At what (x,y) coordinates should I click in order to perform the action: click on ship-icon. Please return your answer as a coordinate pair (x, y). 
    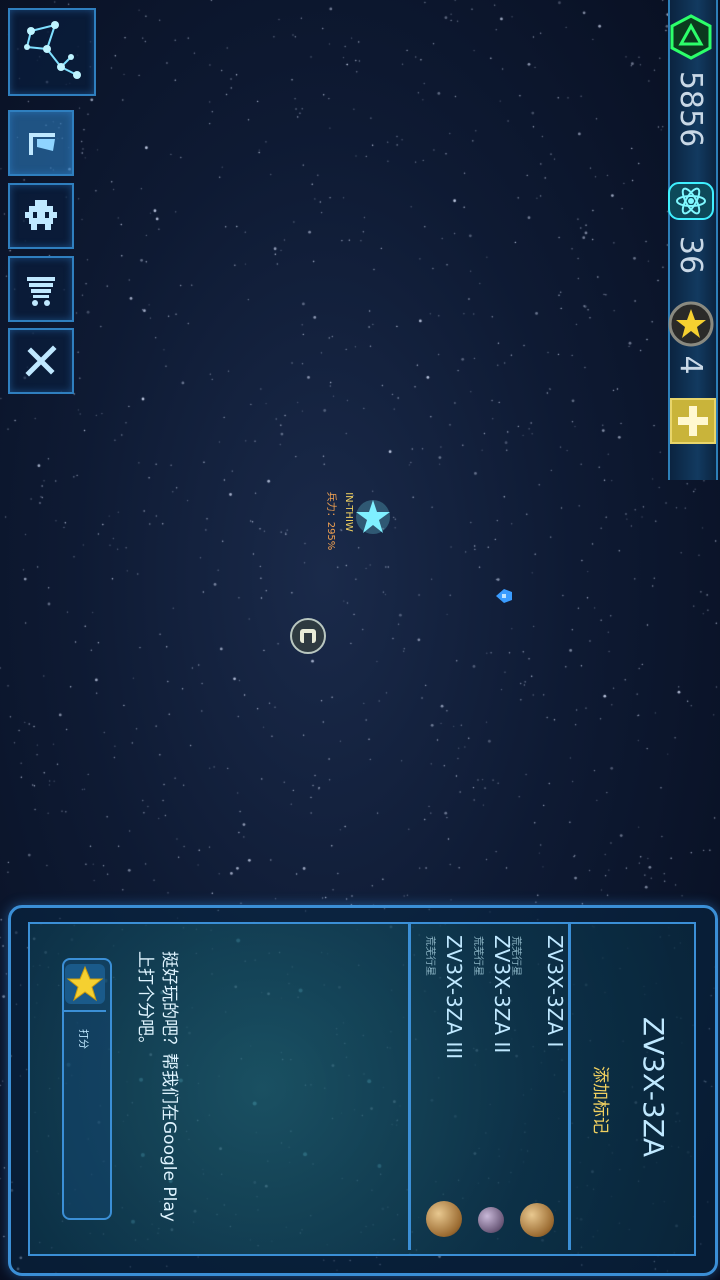
    Looking at the image, I should click on (308, 636).